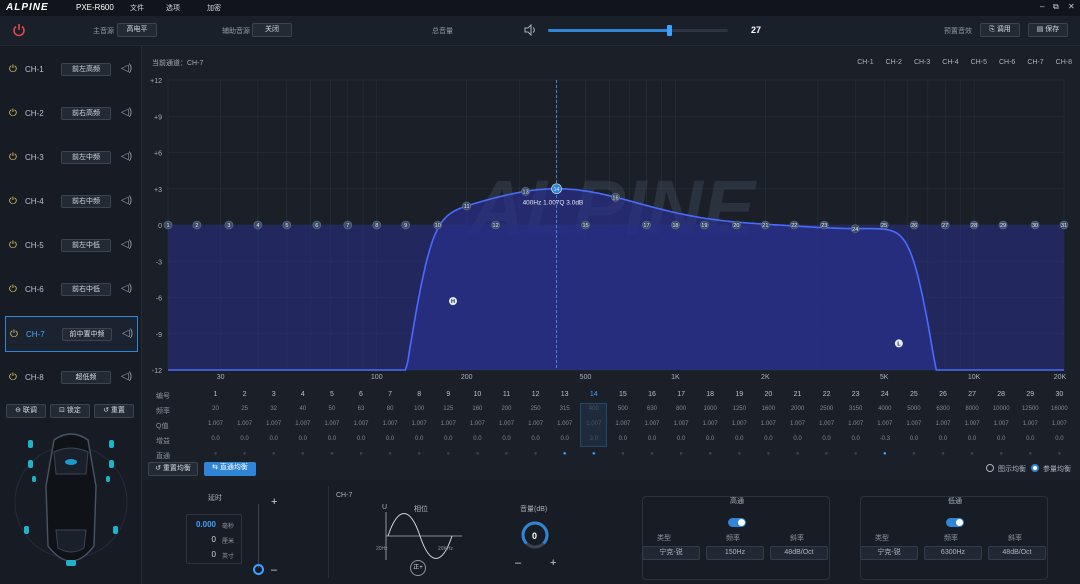 This screenshot has width=1080, height=584. I want to click on restore-icon: ⧉, so click(1056, 7).